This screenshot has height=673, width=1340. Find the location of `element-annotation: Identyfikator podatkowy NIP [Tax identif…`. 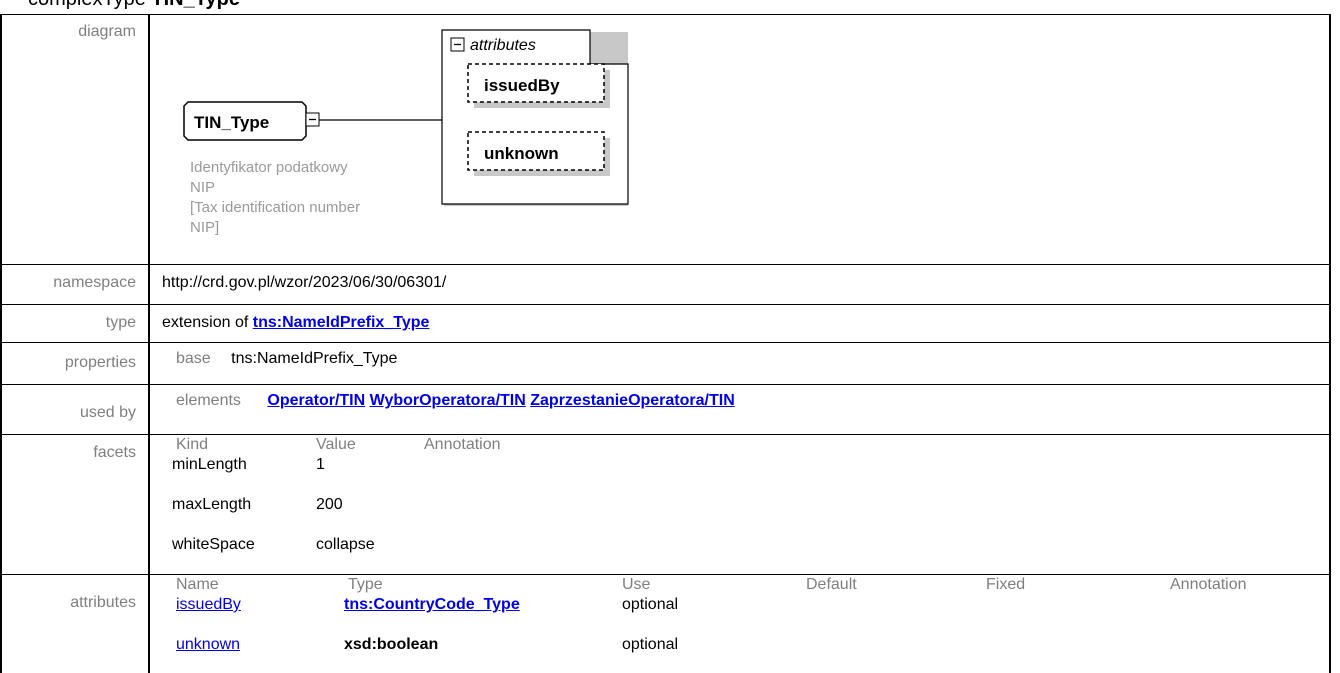

element-annotation: Identyfikator podatkowy NIP [Tax identif… is located at coordinates (275, 198).